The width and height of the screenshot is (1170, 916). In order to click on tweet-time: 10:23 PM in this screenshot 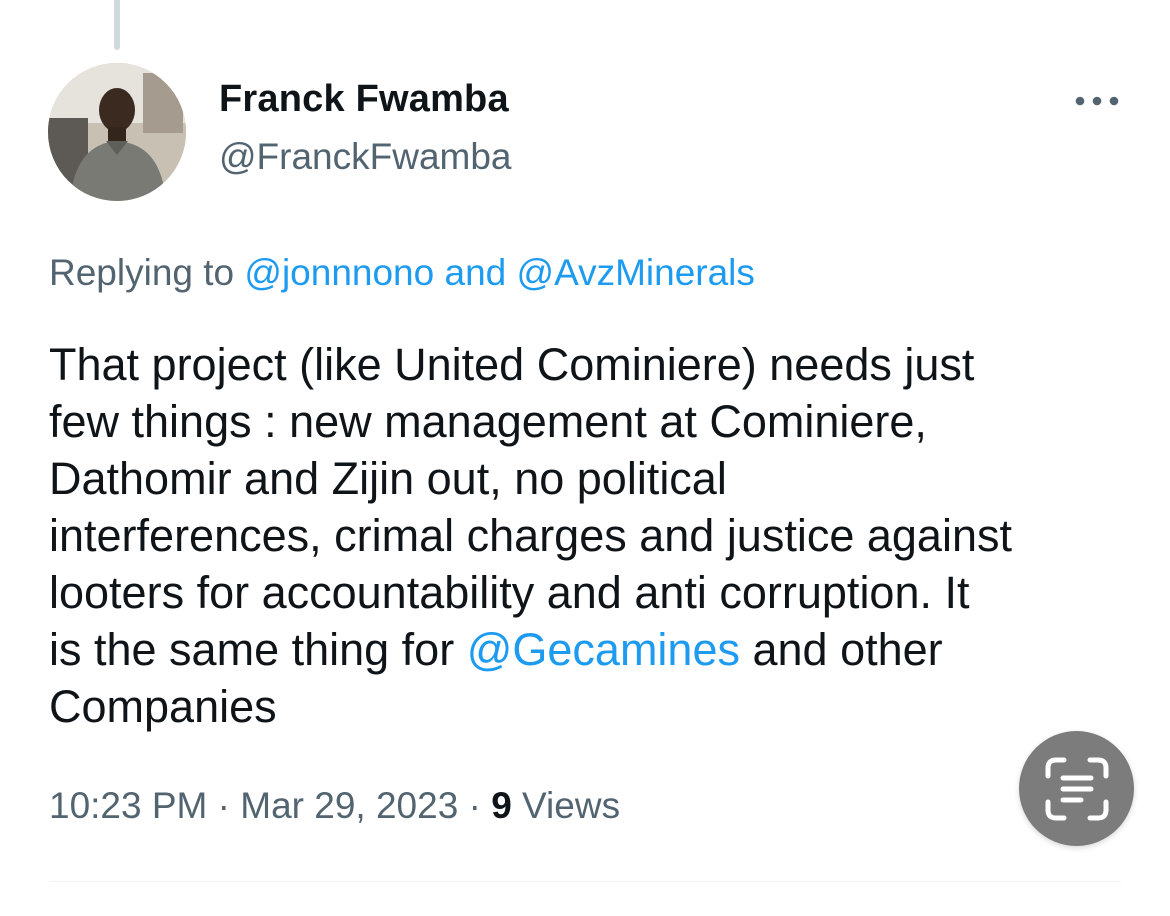, I will do `click(128, 805)`.